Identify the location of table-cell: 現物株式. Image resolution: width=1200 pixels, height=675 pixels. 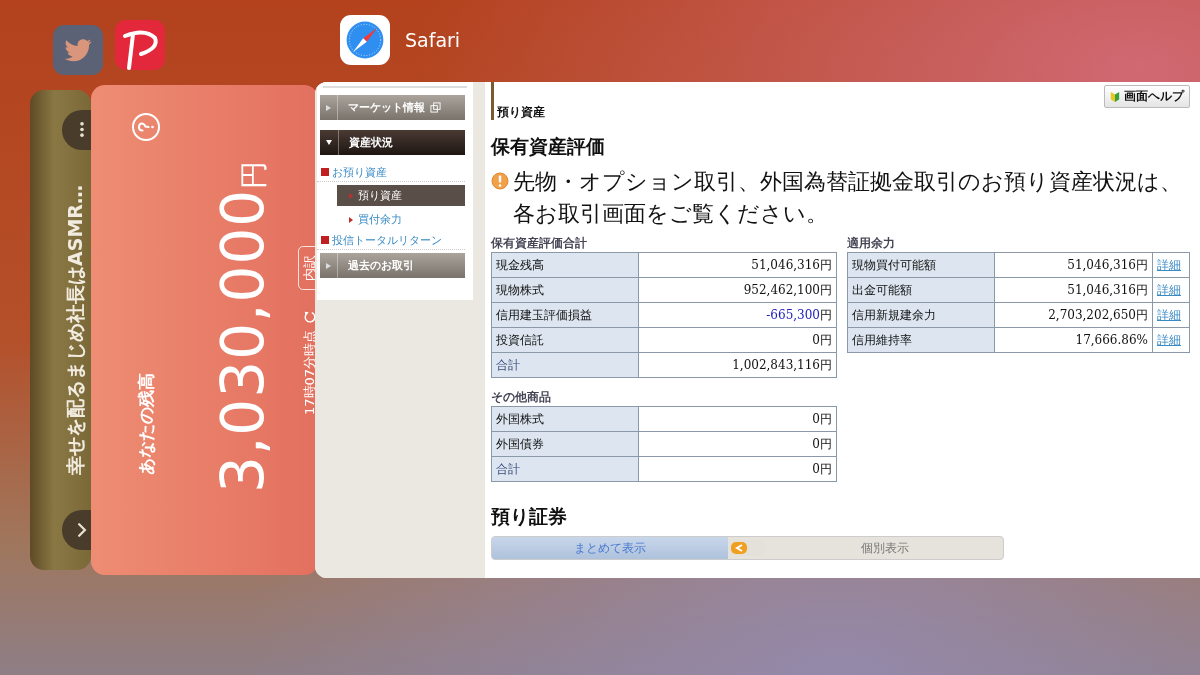
(565, 290).